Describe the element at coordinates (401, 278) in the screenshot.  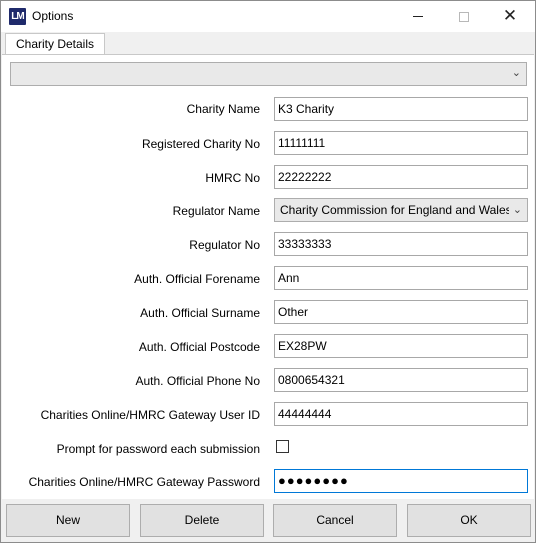
I see `official-forename-input: Ann` at that location.